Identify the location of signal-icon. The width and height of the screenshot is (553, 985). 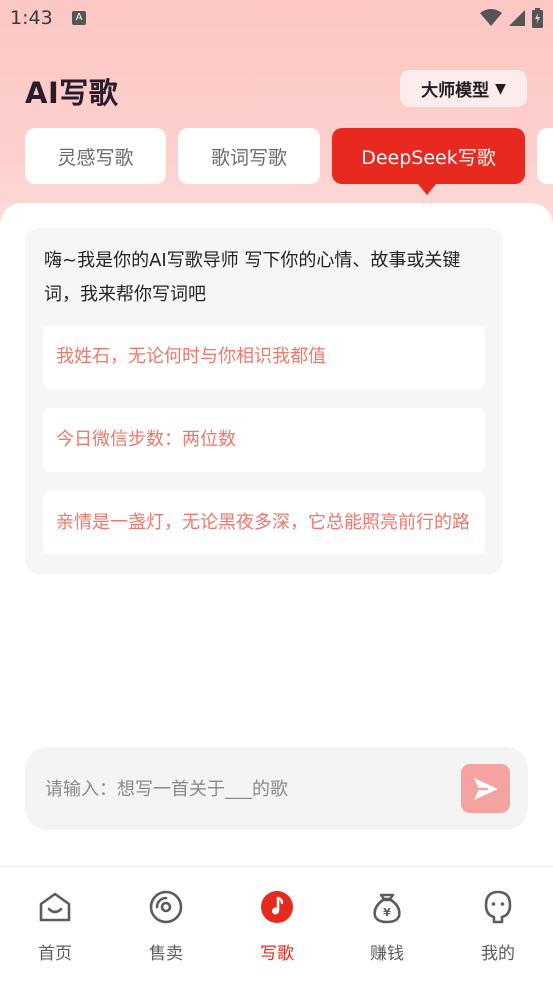
(517, 18).